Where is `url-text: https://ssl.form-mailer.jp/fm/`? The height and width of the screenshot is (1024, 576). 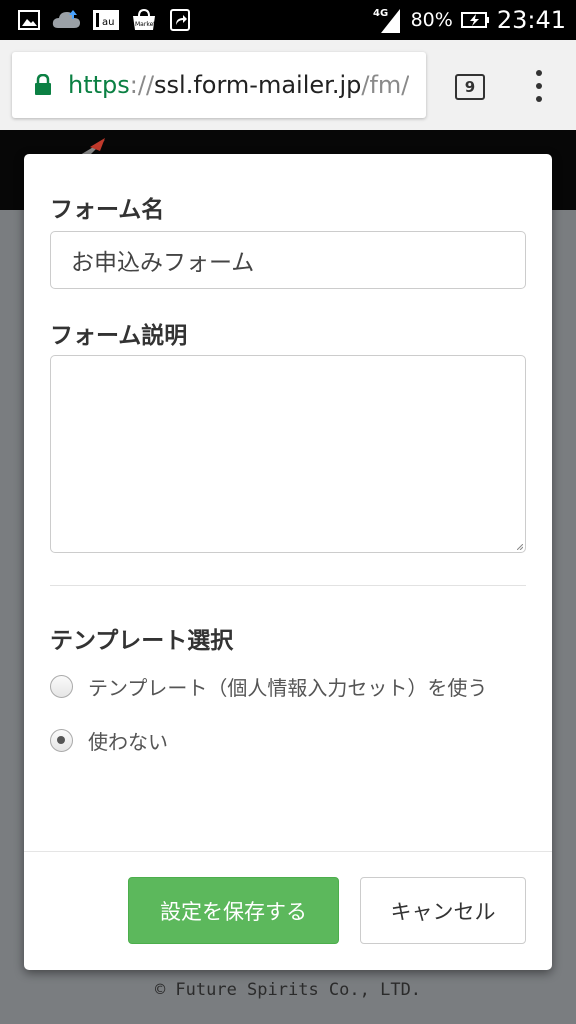
url-text: https://ssl.form-mailer.jp/fm/ is located at coordinates (238, 85).